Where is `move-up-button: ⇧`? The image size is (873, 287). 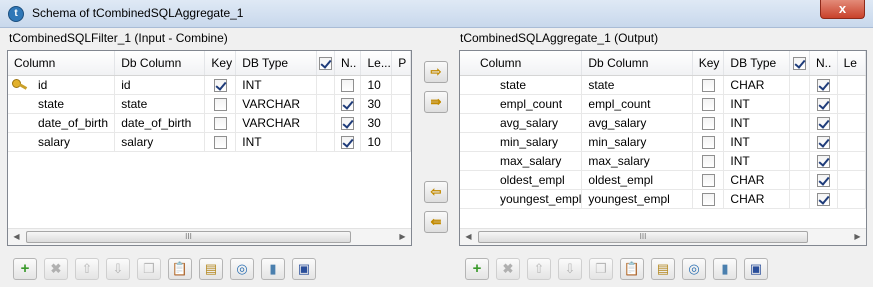
move-up-button: ⇧ is located at coordinates (87, 269).